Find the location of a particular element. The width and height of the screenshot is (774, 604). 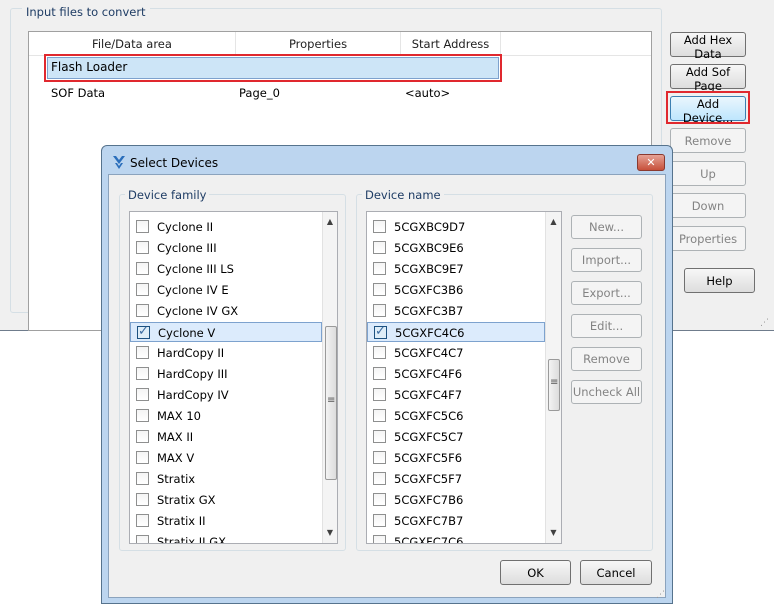

device-item-label: 5CGXFC5C7 is located at coordinates (429, 437).